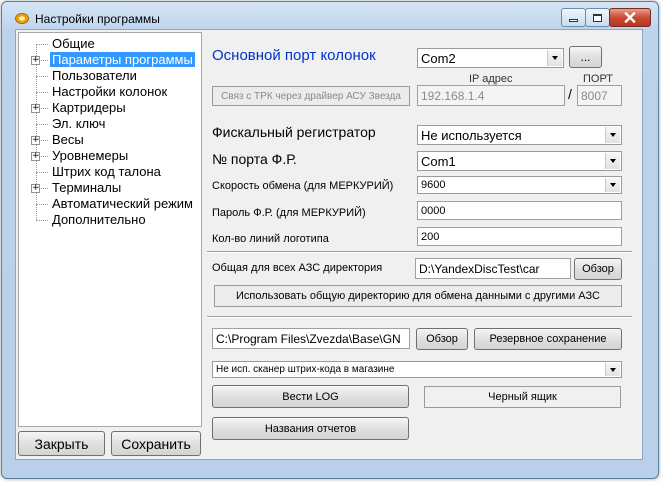 The width and height of the screenshot is (661, 482). Describe the element at coordinates (598, 269) in the screenshot. I see `shared-dir-browse-button: Обзор` at that location.